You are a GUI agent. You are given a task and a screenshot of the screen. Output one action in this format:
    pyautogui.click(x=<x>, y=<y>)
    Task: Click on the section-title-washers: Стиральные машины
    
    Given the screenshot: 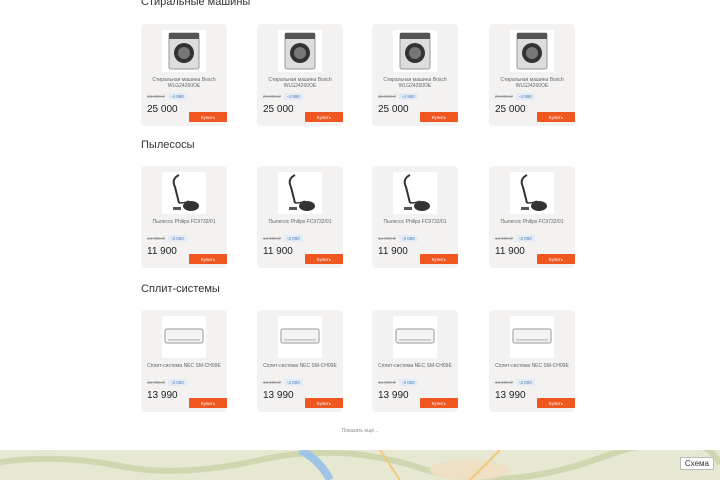 What is the action you would take?
    pyautogui.click(x=196, y=4)
    